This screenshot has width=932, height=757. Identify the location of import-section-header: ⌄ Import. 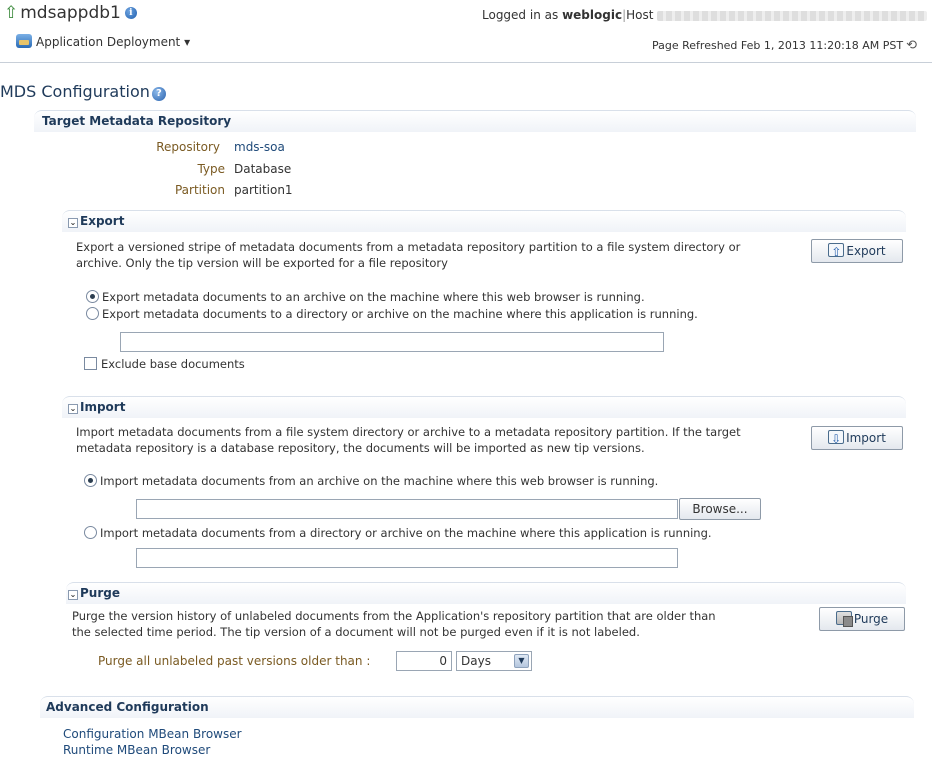
(484, 407).